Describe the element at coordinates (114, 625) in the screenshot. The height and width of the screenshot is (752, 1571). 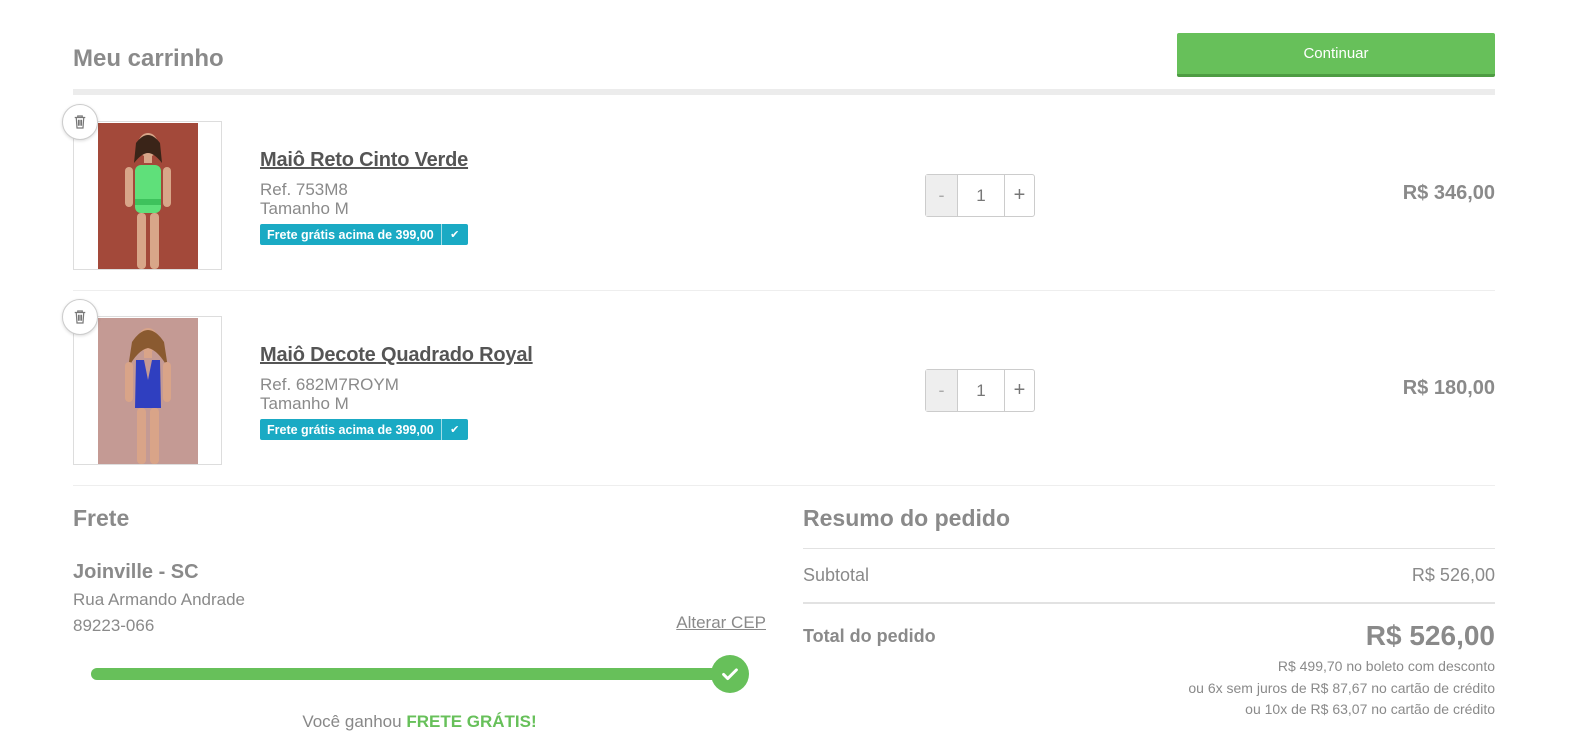
I see `shipping-cep: 89223-066` at that location.